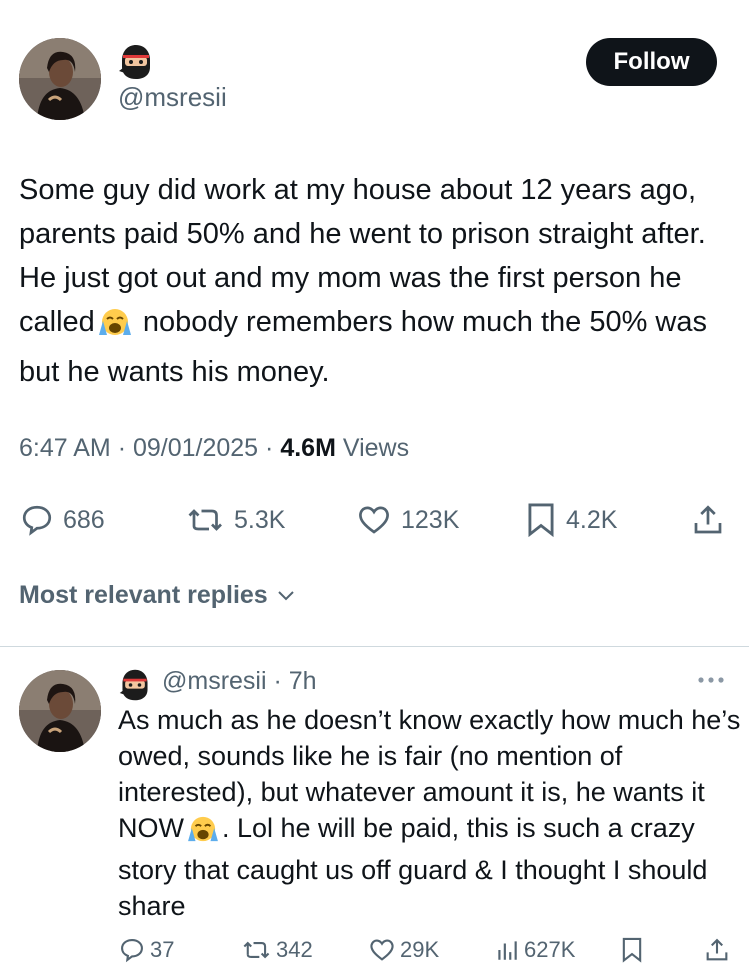 Image resolution: width=749 pixels, height=974 pixels. I want to click on replies-sort-dropdown: Most relevant replies, so click(158, 595).